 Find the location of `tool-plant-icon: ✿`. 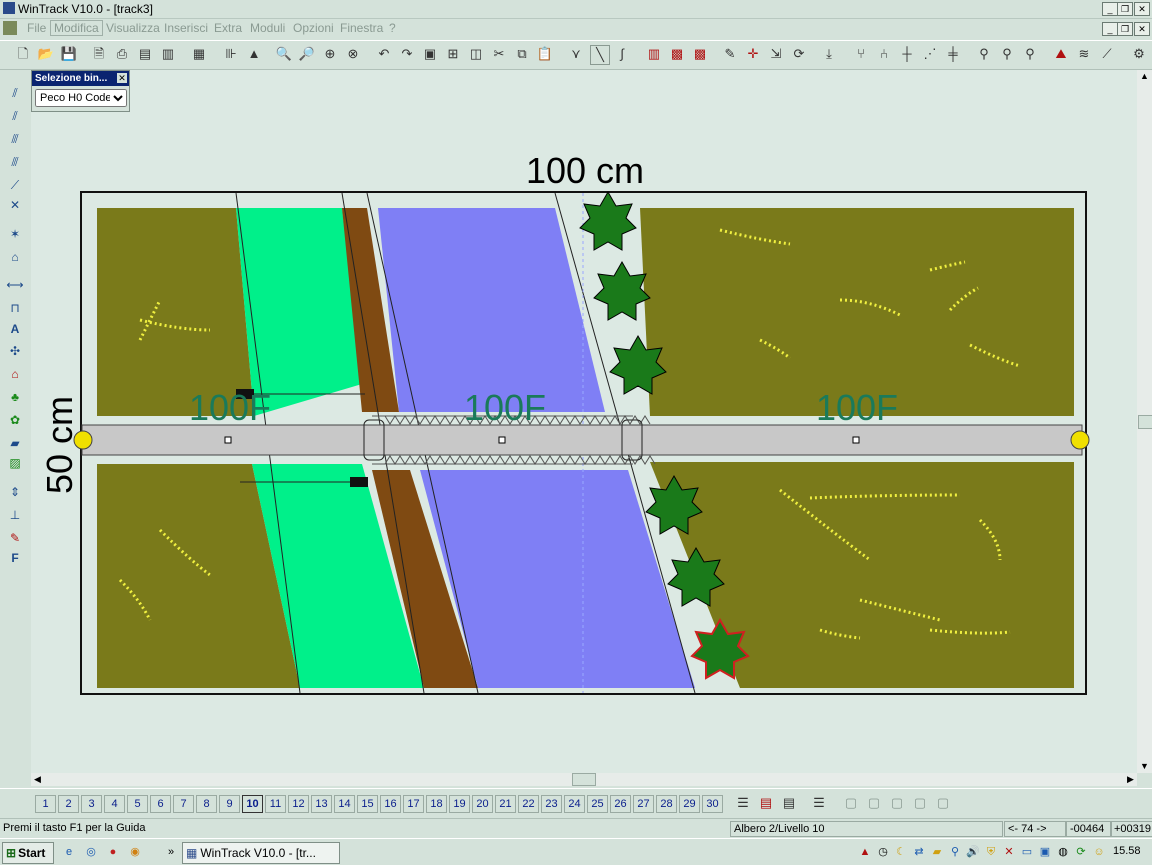

tool-plant-icon: ✿ is located at coordinates (15, 420).